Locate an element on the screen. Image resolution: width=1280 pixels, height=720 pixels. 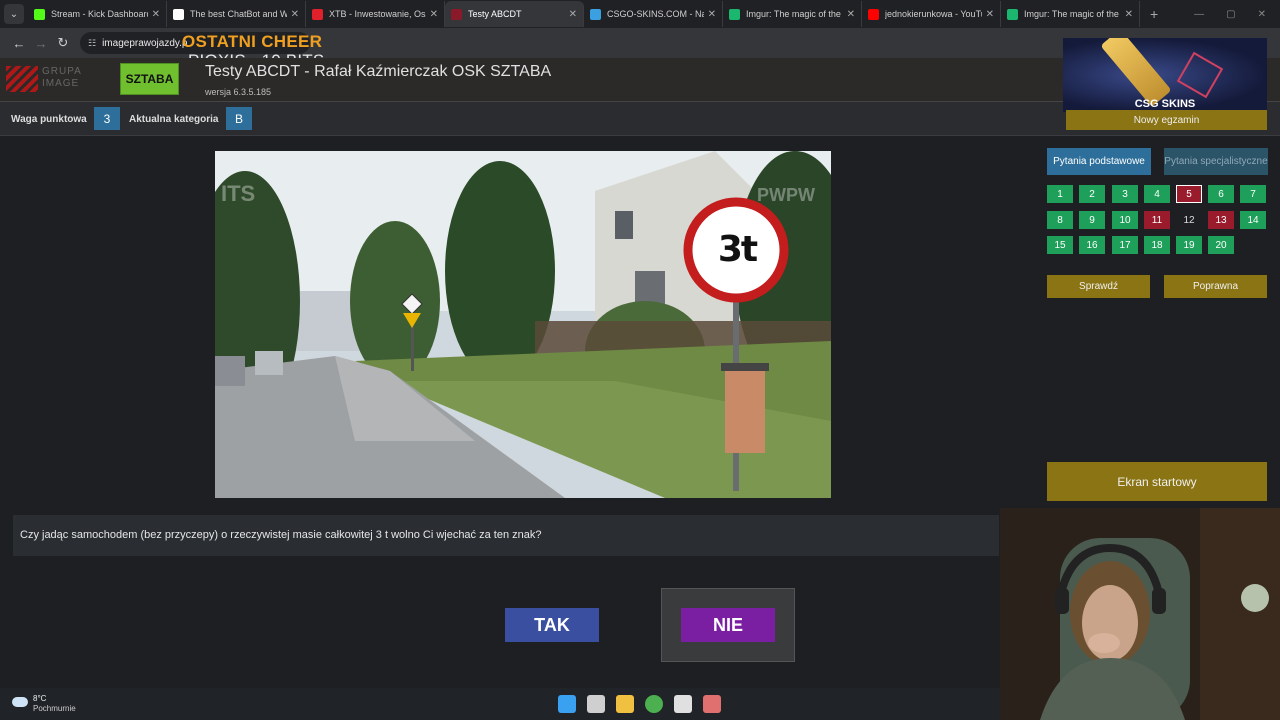
question-number-button: 7 is located at coordinates (1253, 194).